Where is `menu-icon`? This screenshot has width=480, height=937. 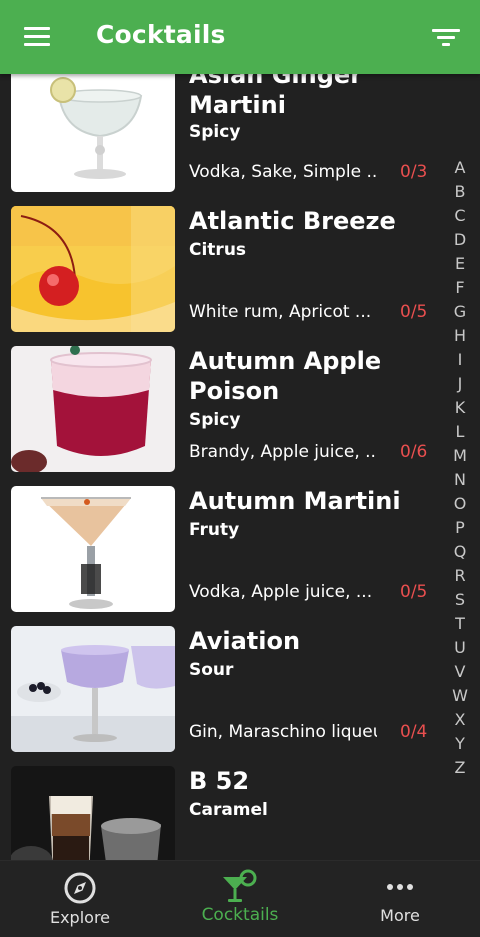
menu-icon is located at coordinates (37, 37).